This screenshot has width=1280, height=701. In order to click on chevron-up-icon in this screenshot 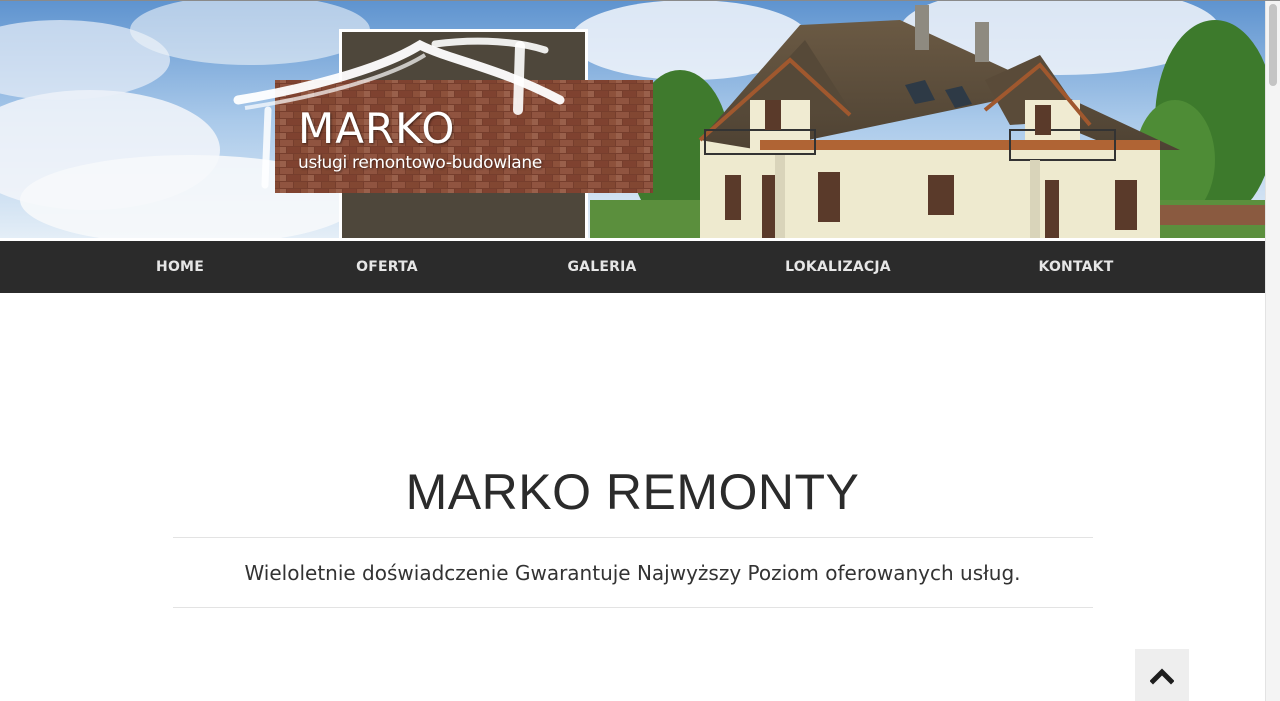, I will do `click(1162, 676)`.